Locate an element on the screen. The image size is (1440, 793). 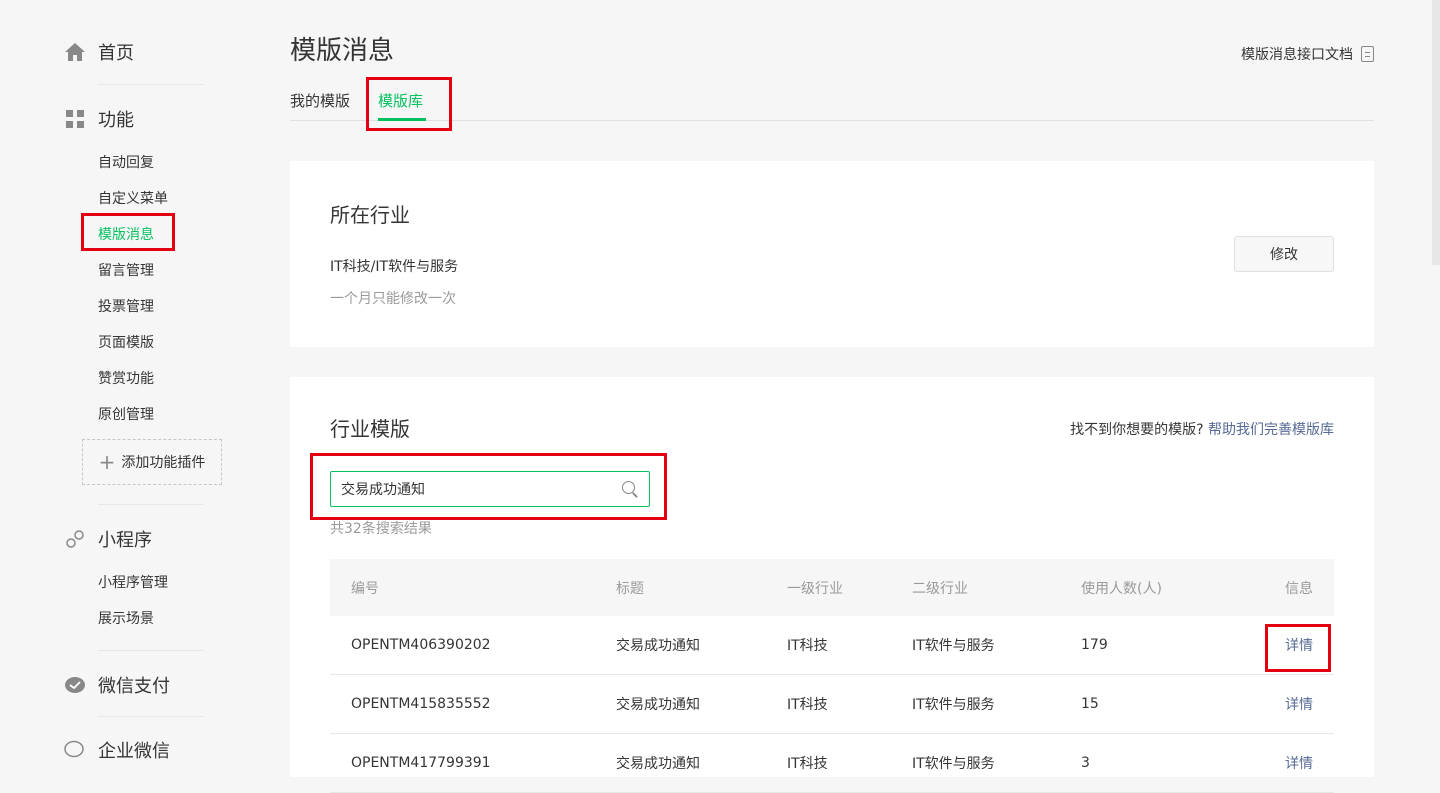
sidebar-item-reward: 赞赏功能 is located at coordinates (126, 378).